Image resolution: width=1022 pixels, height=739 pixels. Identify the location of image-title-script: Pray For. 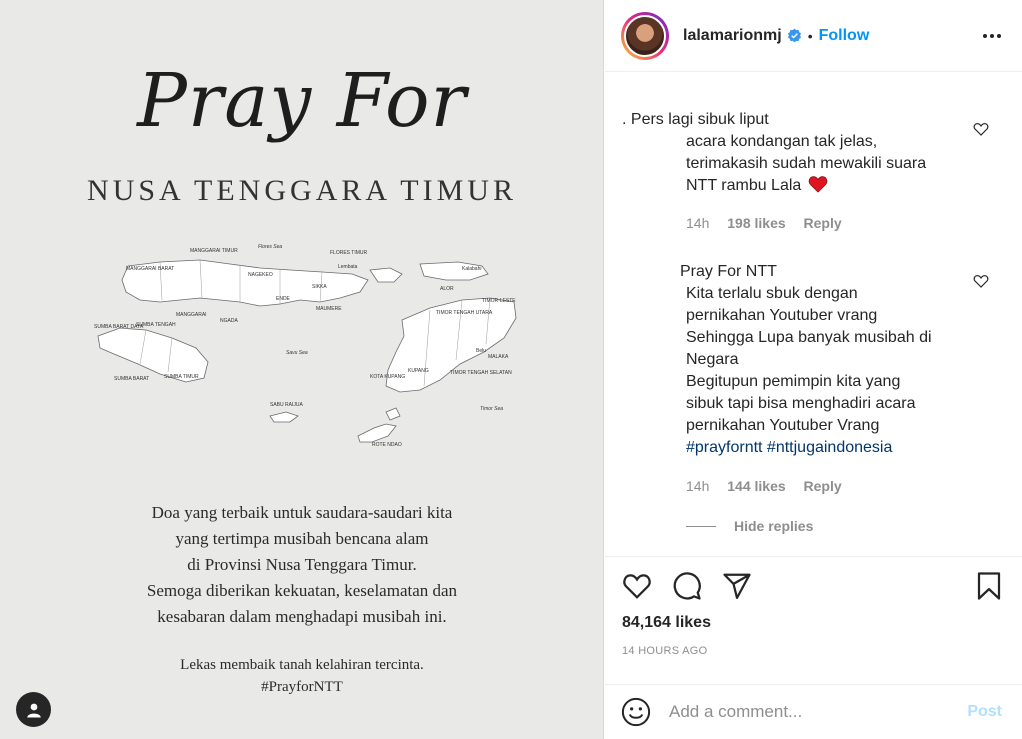
(302, 101).